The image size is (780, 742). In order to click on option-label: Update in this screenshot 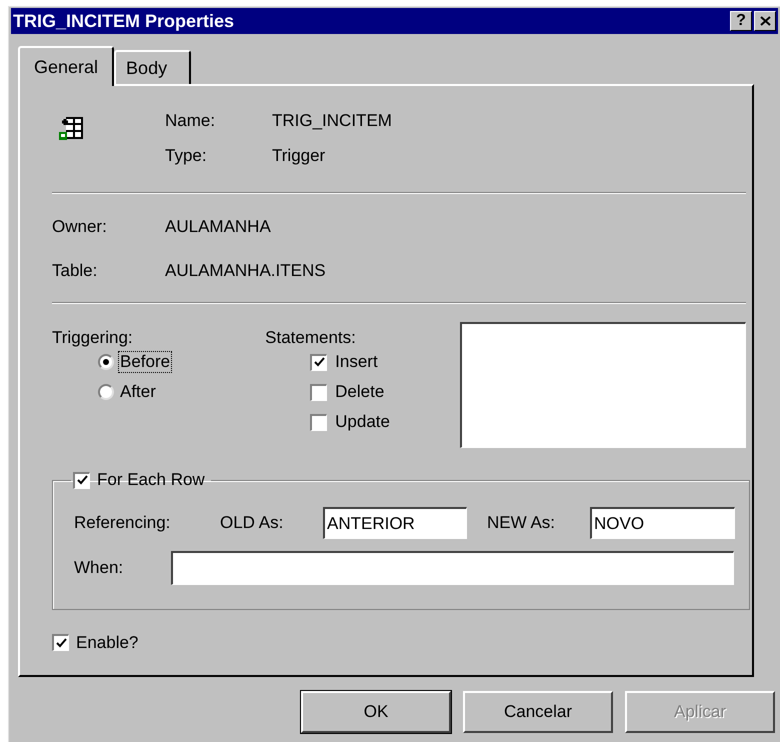, I will do `click(362, 422)`.